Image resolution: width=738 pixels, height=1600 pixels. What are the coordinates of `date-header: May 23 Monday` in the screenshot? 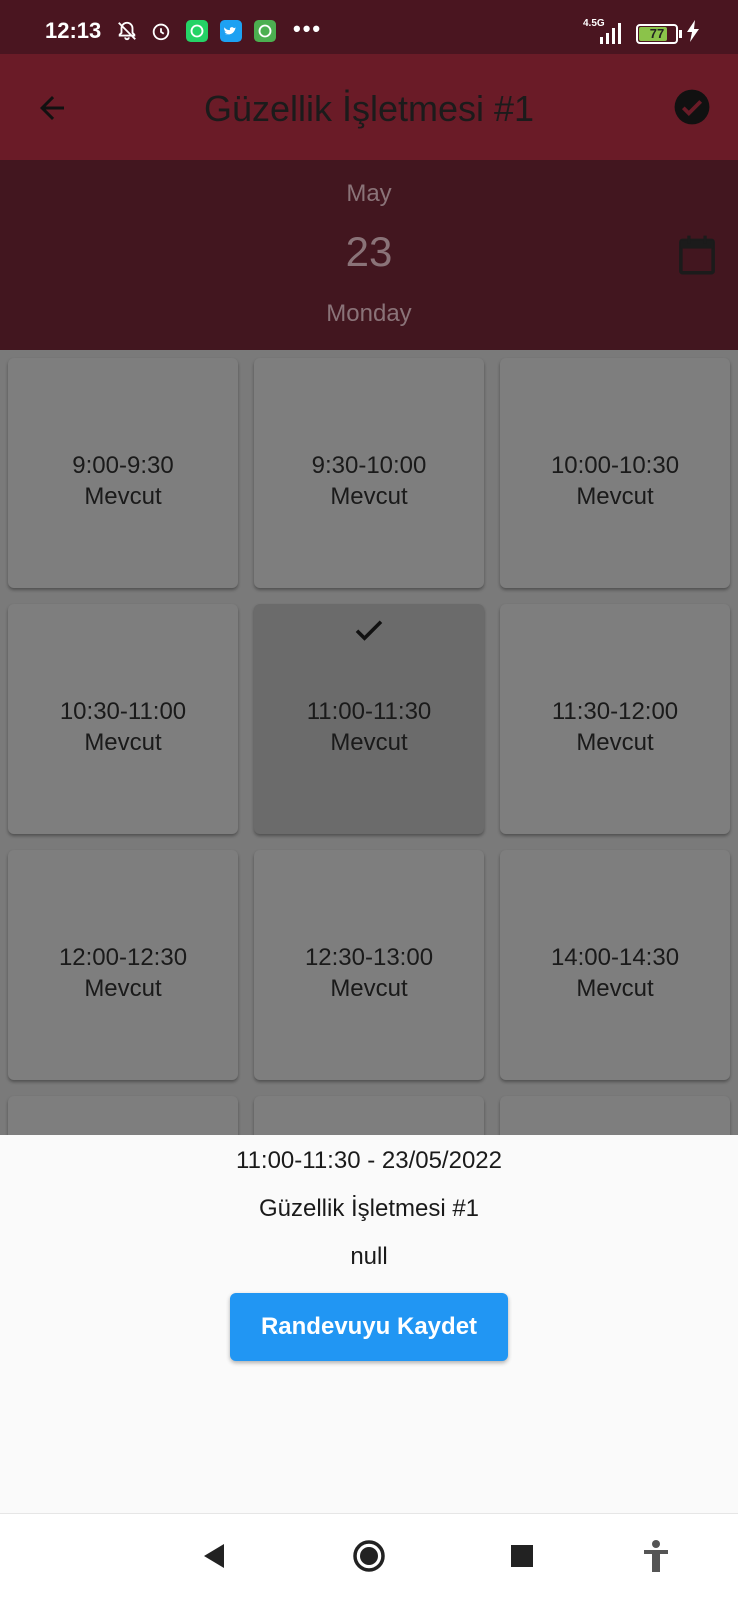 It's located at (369, 255).